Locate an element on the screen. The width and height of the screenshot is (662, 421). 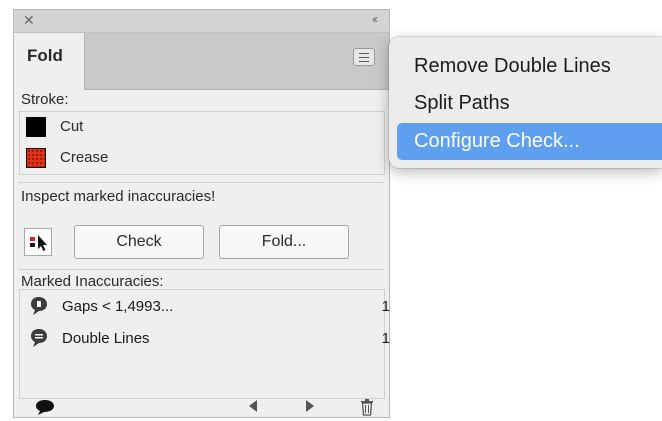
close-icon: ✕ is located at coordinates (29, 20).